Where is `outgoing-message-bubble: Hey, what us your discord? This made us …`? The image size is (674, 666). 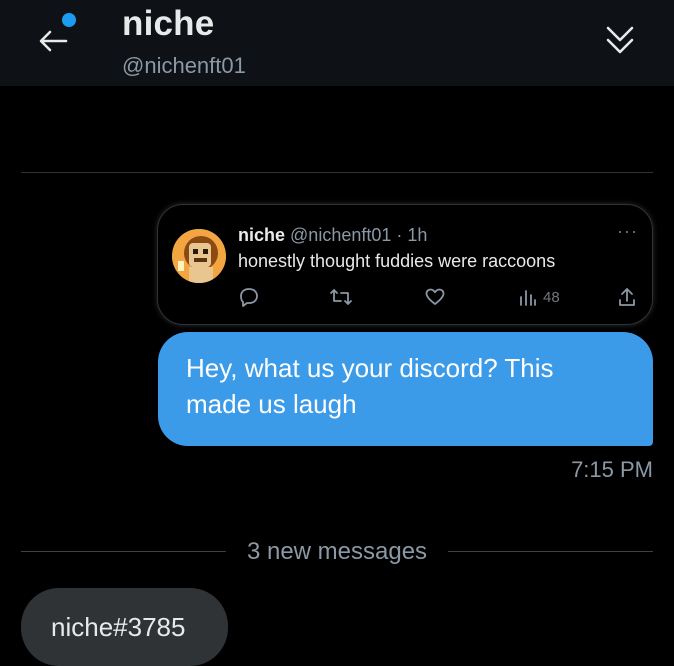
outgoing-message-bubble: Hey, what us your discord? This made us … is located at coordinates (405, 389).